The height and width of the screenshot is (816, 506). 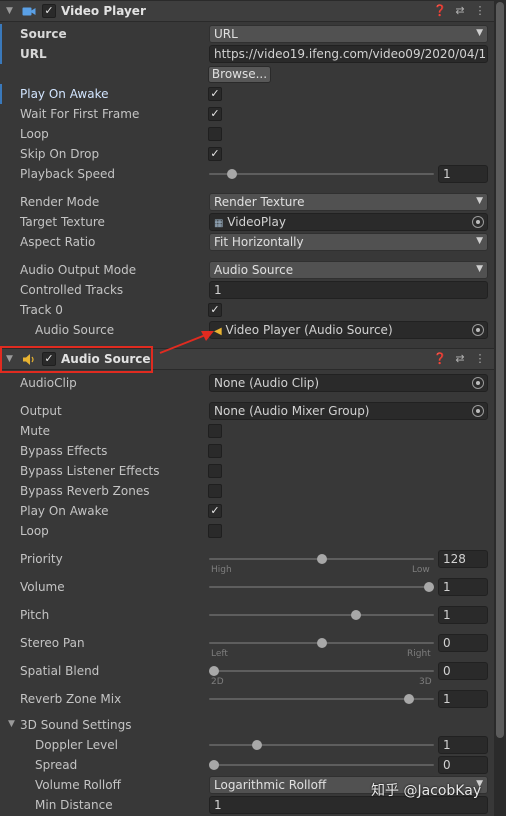 I want to click on volume-slider-handle, so click(x=429, y=587).